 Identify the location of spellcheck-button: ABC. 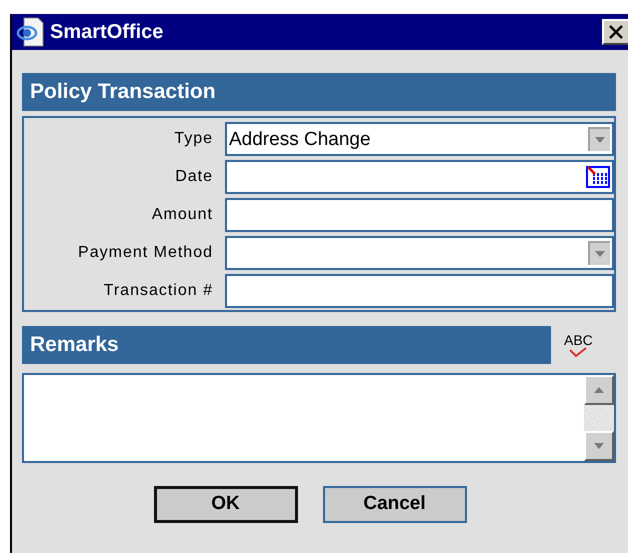
(578, 345).